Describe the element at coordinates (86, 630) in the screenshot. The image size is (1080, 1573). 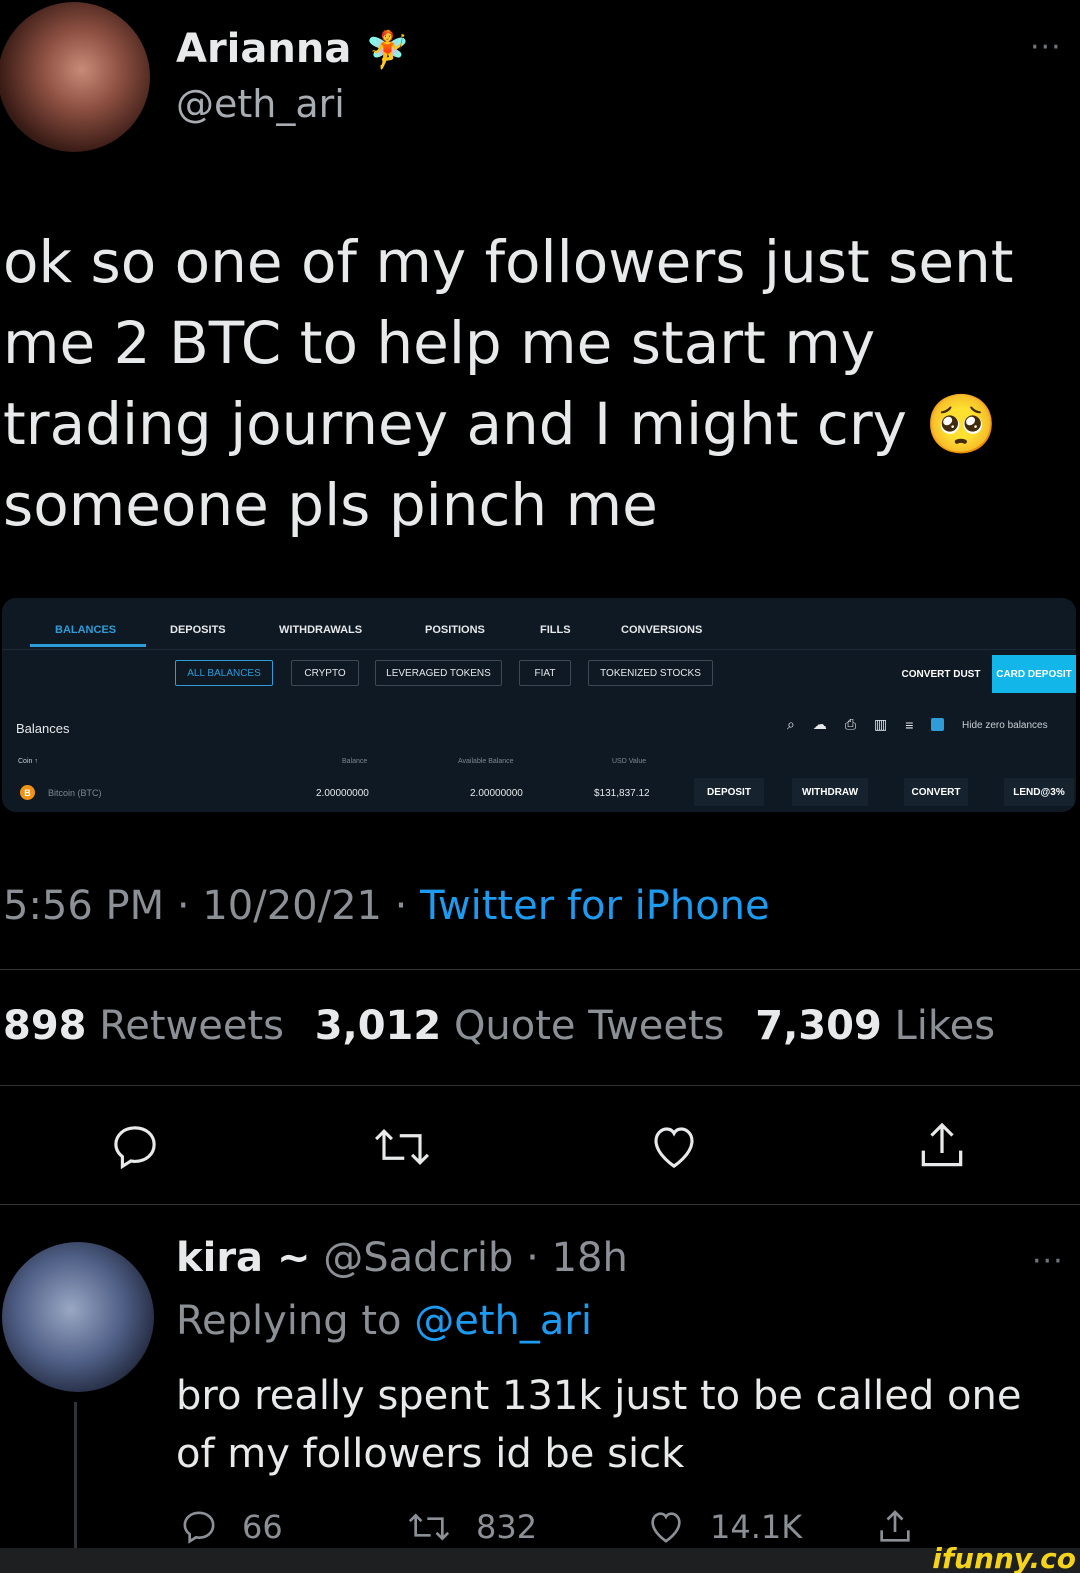
I see `tab-balances: BALANCES` at that location.